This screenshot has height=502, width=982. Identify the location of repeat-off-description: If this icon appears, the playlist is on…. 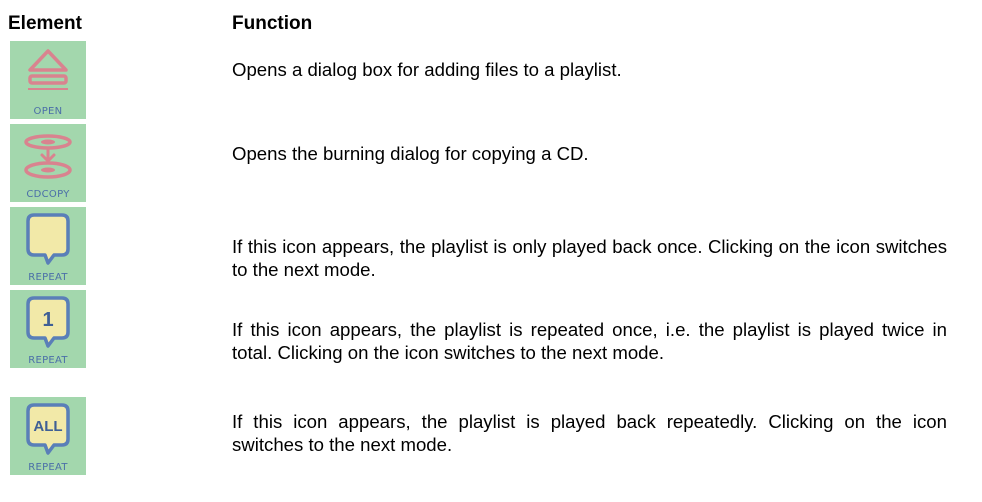
(589, 258).